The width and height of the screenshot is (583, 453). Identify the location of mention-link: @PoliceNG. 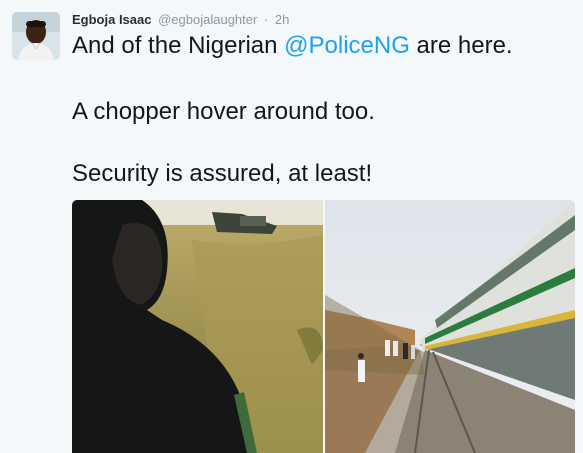
(347, 45).